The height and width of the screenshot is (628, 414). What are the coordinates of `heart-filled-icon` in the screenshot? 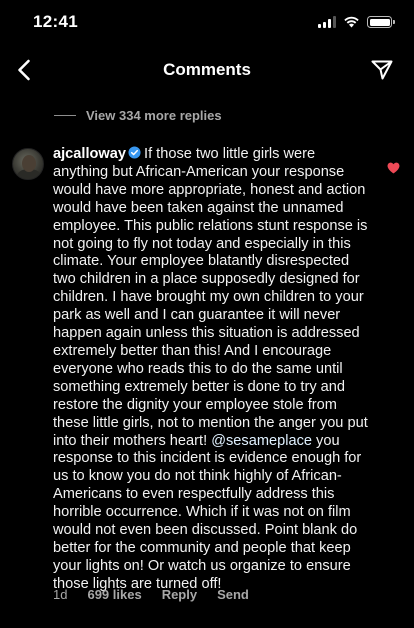 It's located at (393, 168).